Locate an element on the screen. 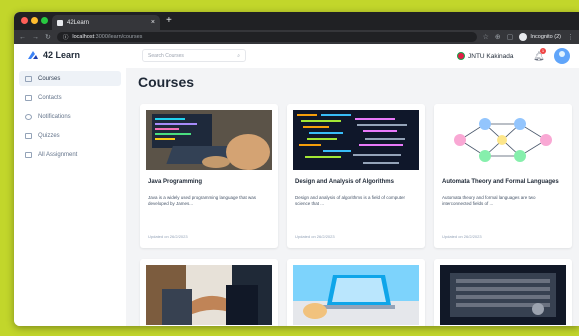 The width and height of the screenshot is (579, 336). reload-icon: ↻ is located at coordinates (48, 37).